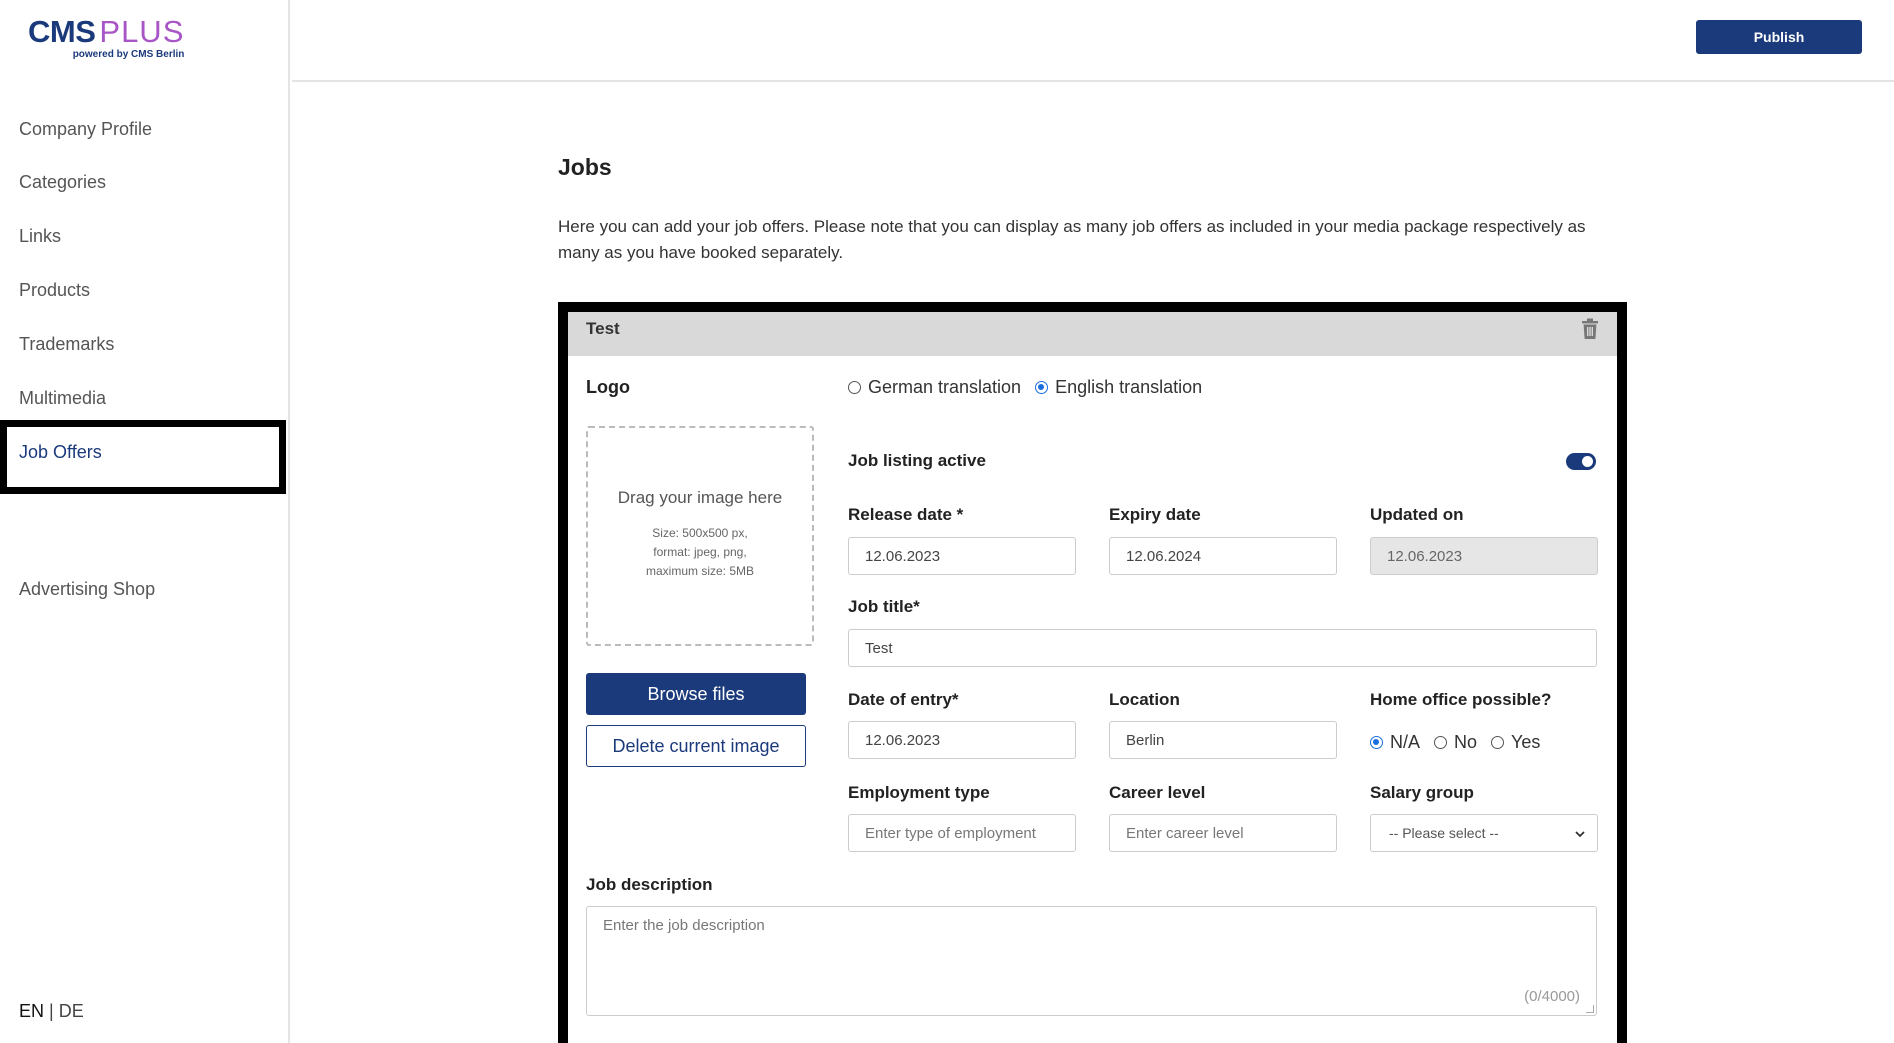 Image resolution: width=1894 pixels, height=1043 pixels. Describe the element at coordinates (919, 792) in the screenshot. I see `employment-type-label: Employment type` at that location.